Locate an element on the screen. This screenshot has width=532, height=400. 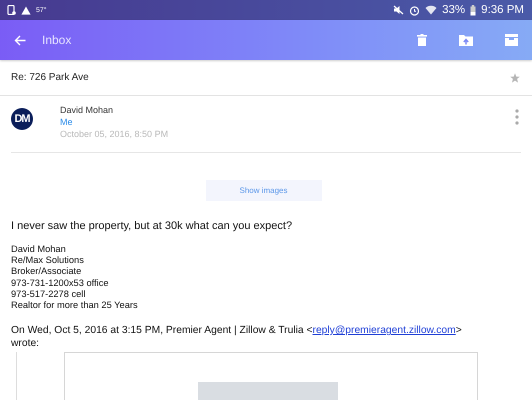
recipient-link: Me is located at coordinates (287, 122).